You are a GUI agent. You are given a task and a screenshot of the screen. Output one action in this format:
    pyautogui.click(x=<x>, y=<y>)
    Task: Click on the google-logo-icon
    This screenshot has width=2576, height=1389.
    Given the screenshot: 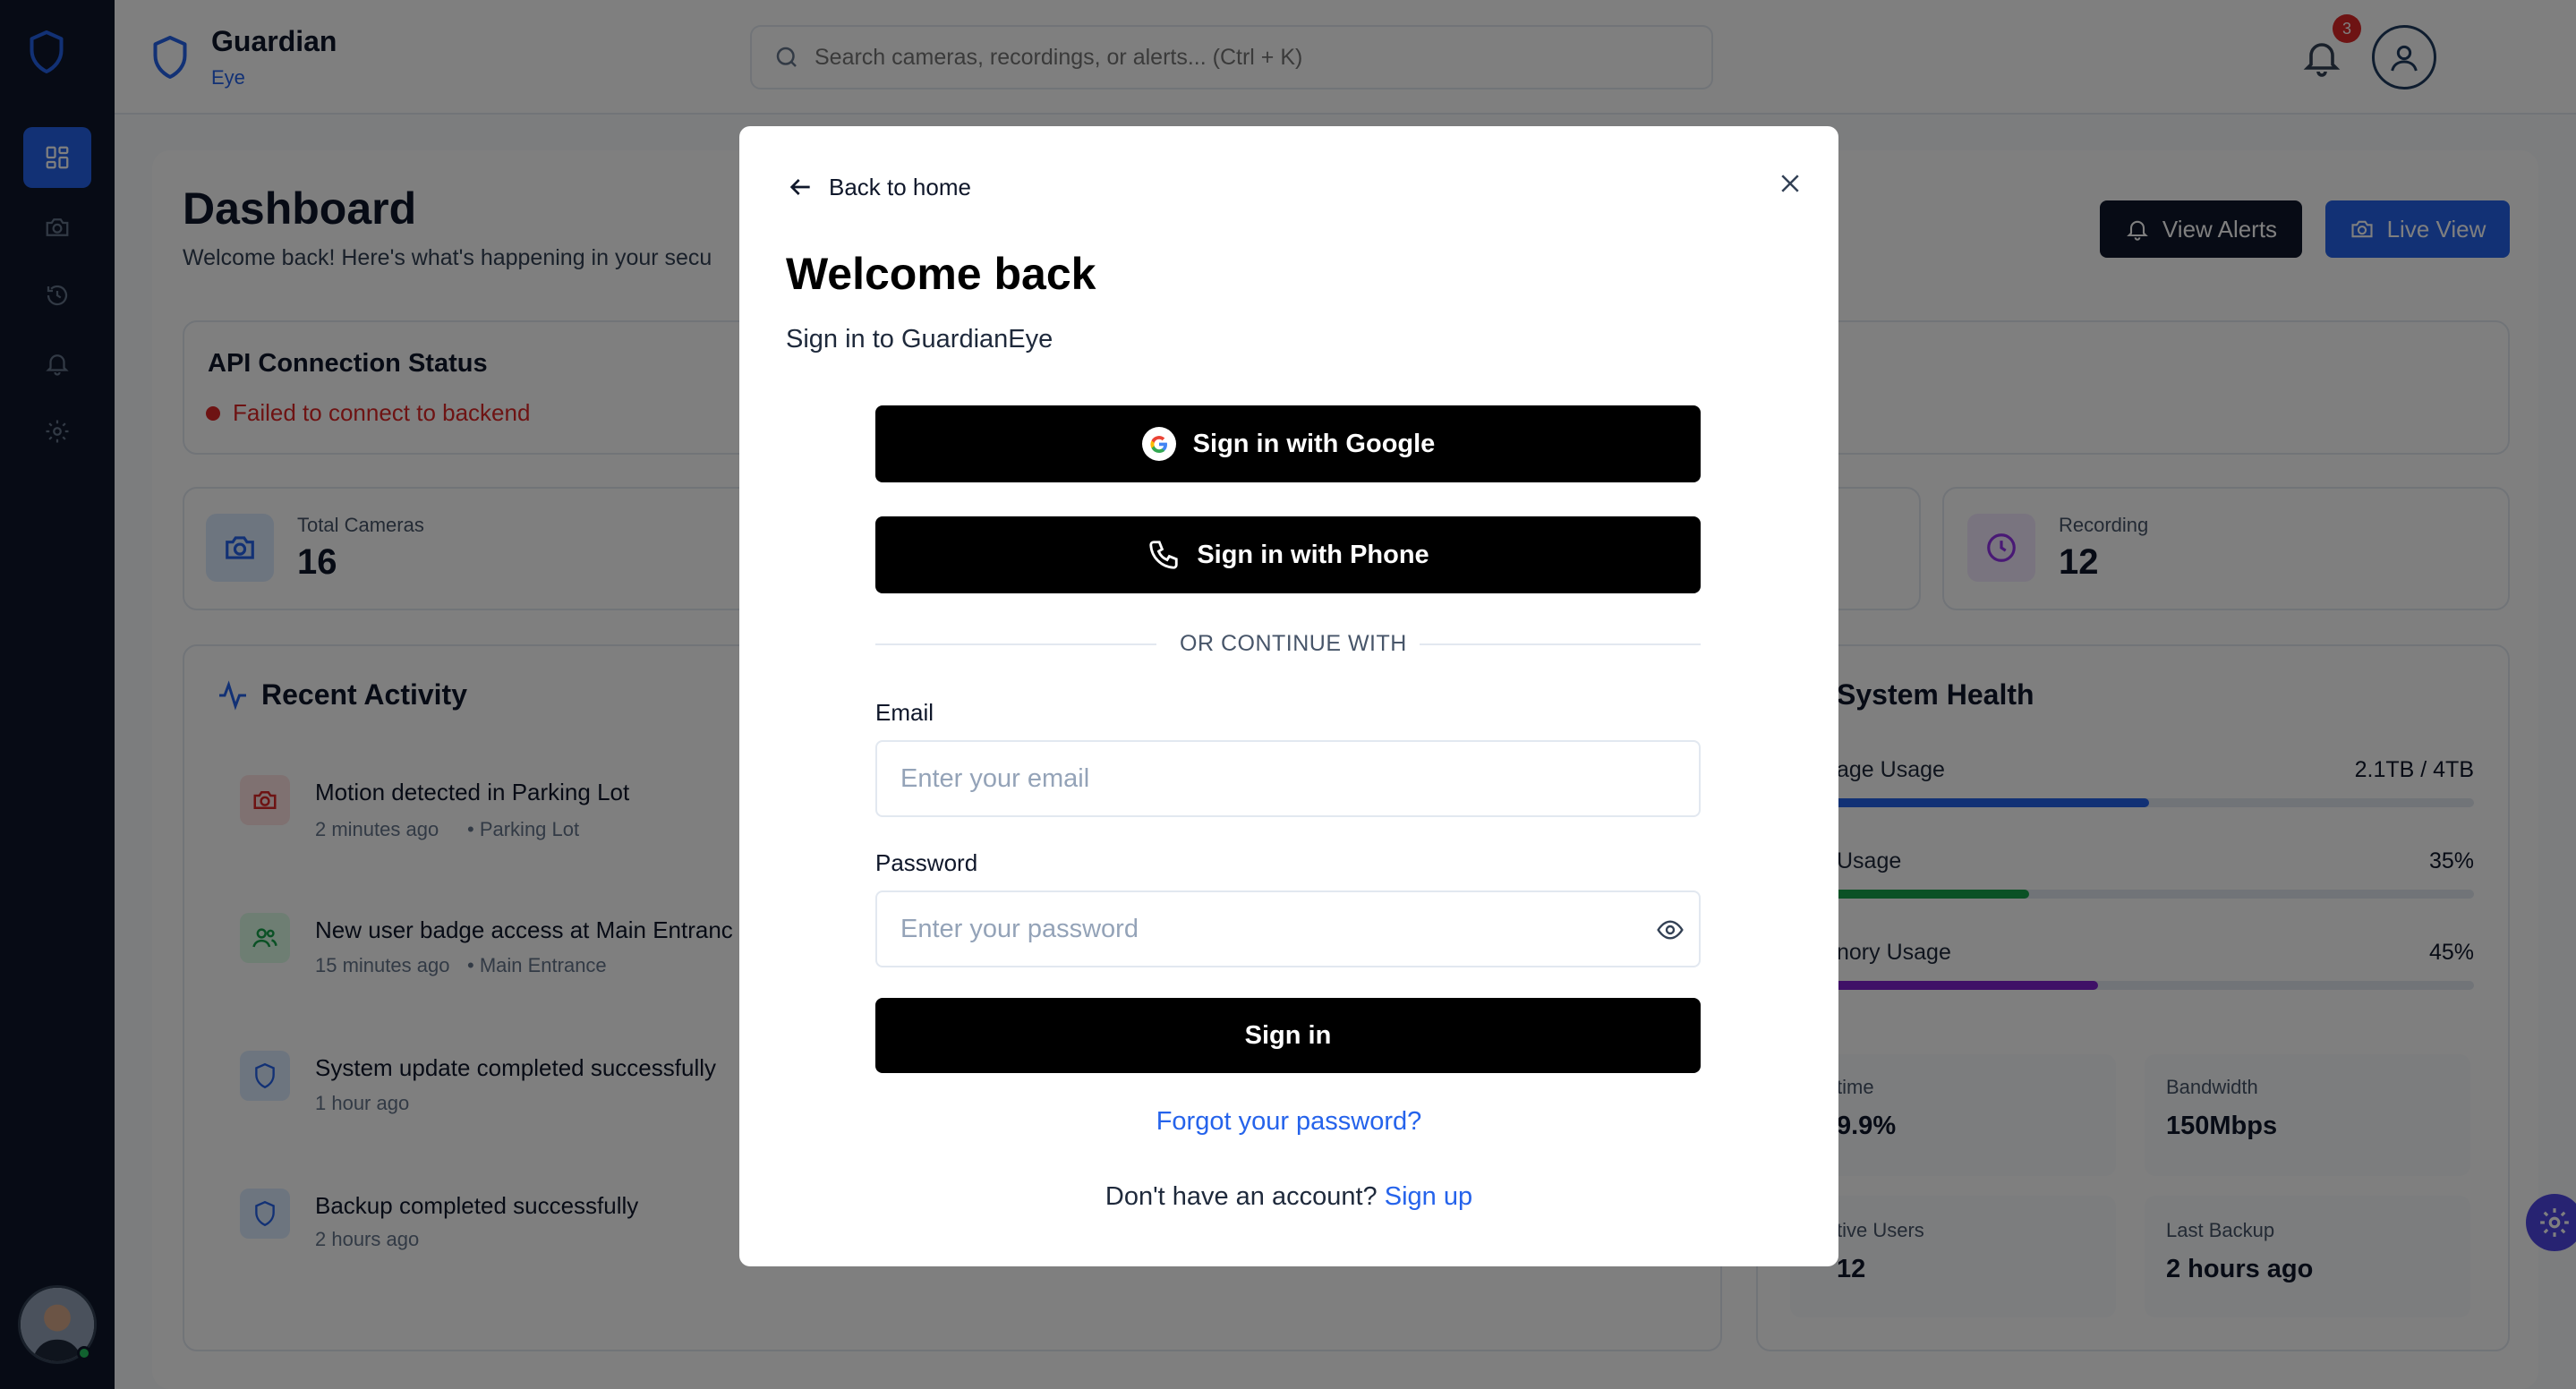 What is the action you would take?
    pyautogui.click(x=1158, y=444)
    